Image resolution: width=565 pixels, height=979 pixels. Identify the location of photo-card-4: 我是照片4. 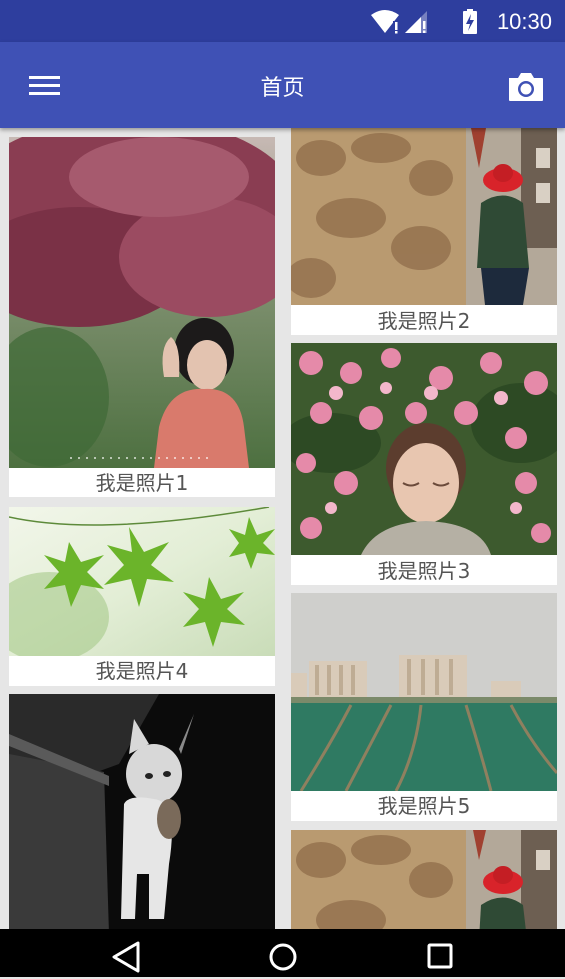
(142, 596).